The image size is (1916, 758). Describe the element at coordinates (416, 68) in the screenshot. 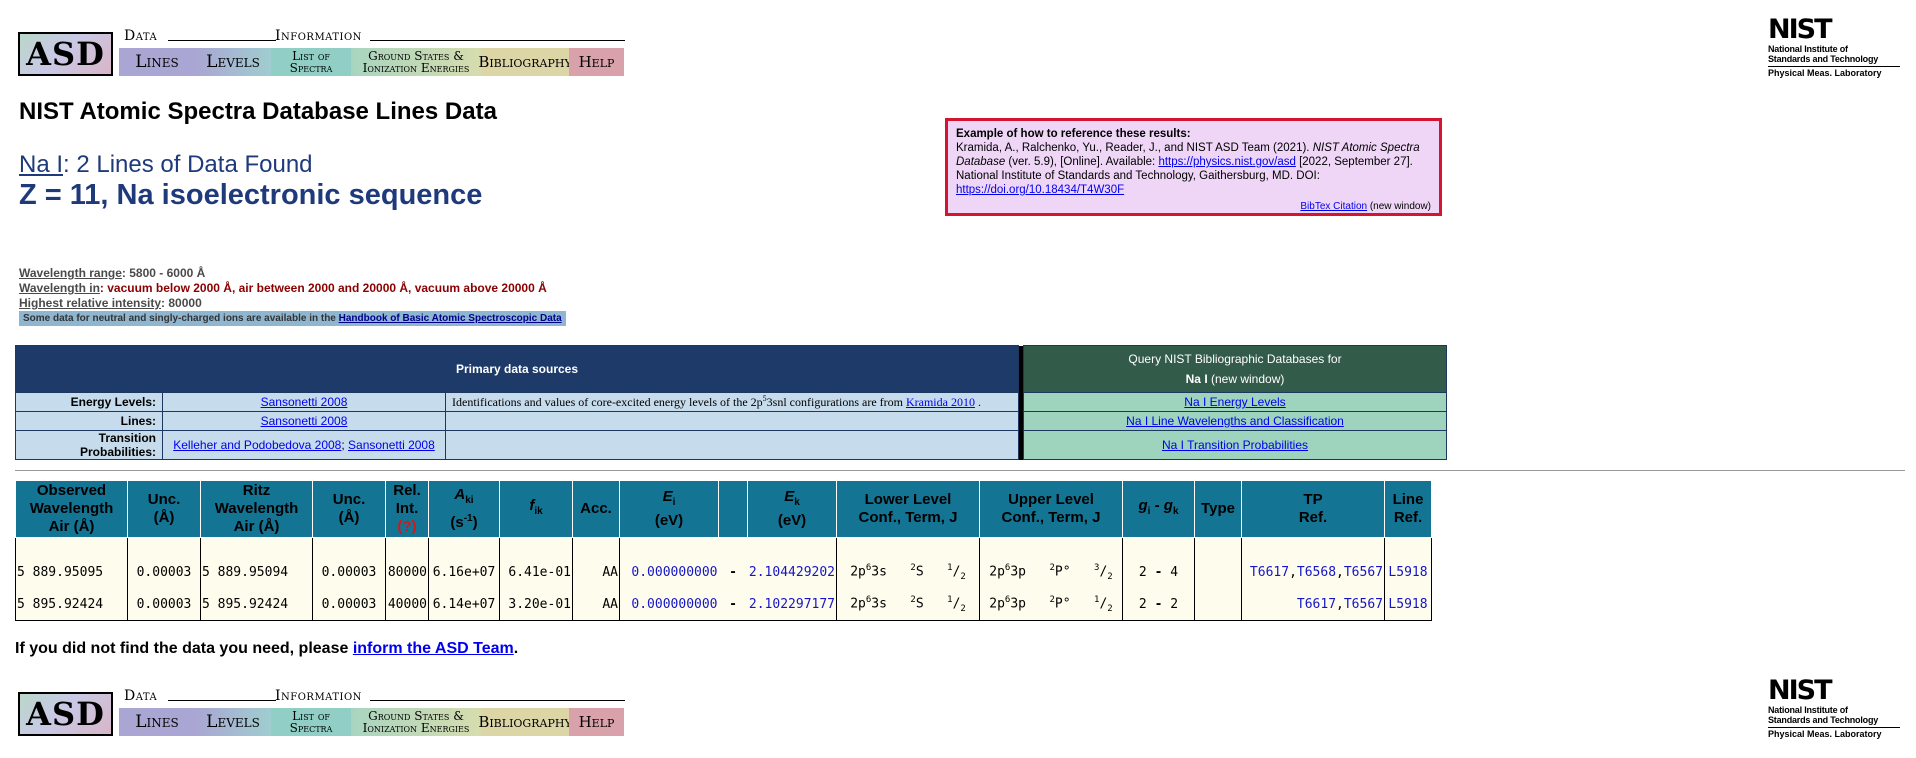

I see `ground-states-line2: Ionization Energies` at that location.